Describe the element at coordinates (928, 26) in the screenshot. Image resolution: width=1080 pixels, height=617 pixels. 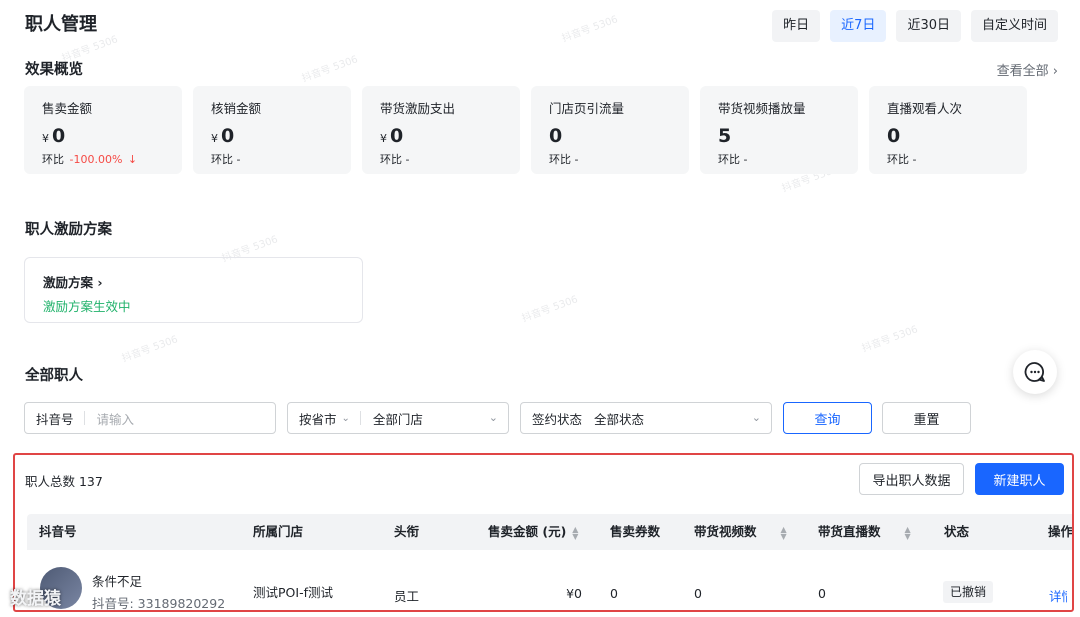
I see `date-tab-30-days: 近30日` at that location.